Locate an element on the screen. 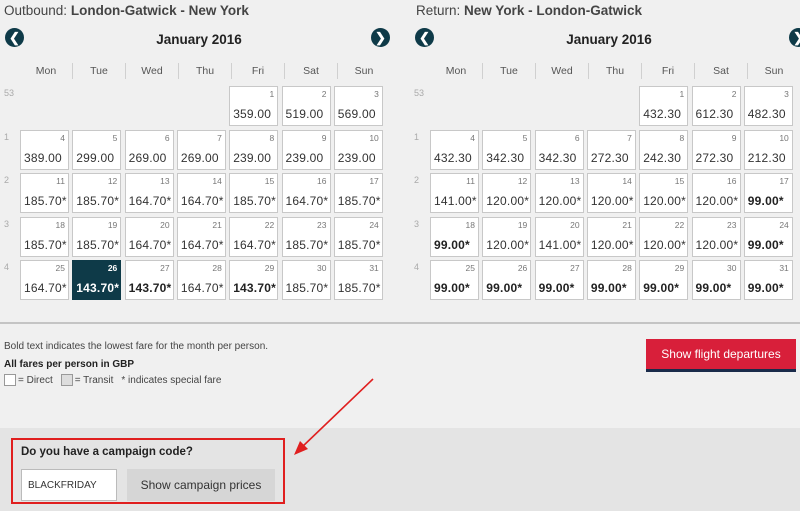 This screenshot has width=800, height=511. weekday-label: Mon is located at coordinates (46, 71).